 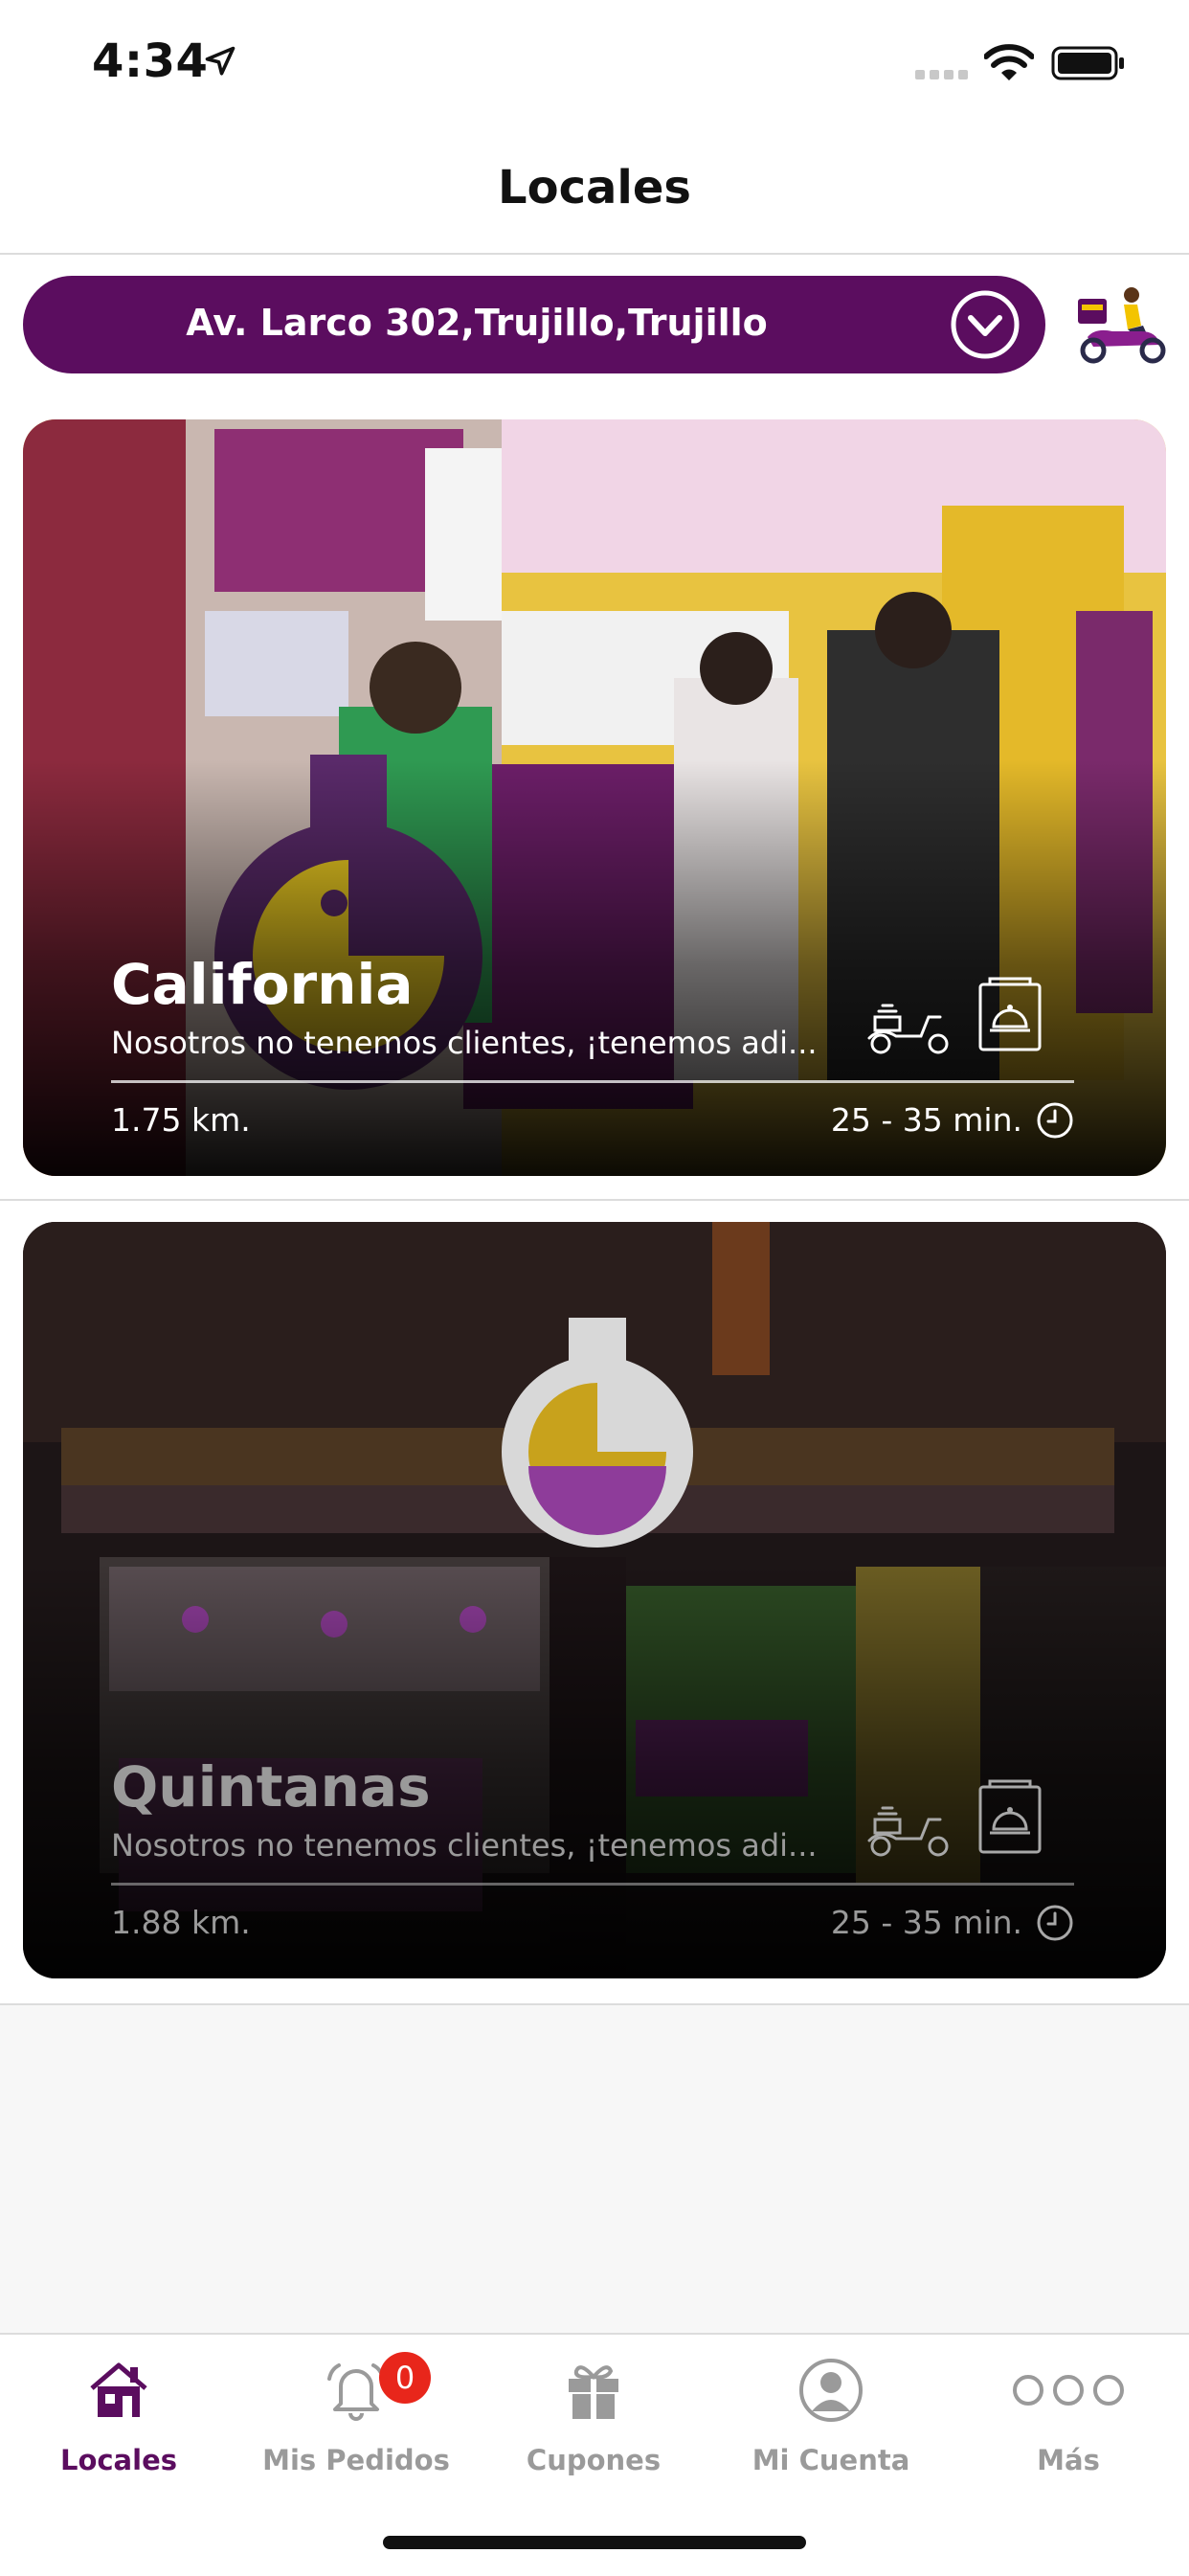 What do you see at coordinates (220, 61) in the screenshot?
I see `location-arrow-icon` at bounding box center [220, 61].